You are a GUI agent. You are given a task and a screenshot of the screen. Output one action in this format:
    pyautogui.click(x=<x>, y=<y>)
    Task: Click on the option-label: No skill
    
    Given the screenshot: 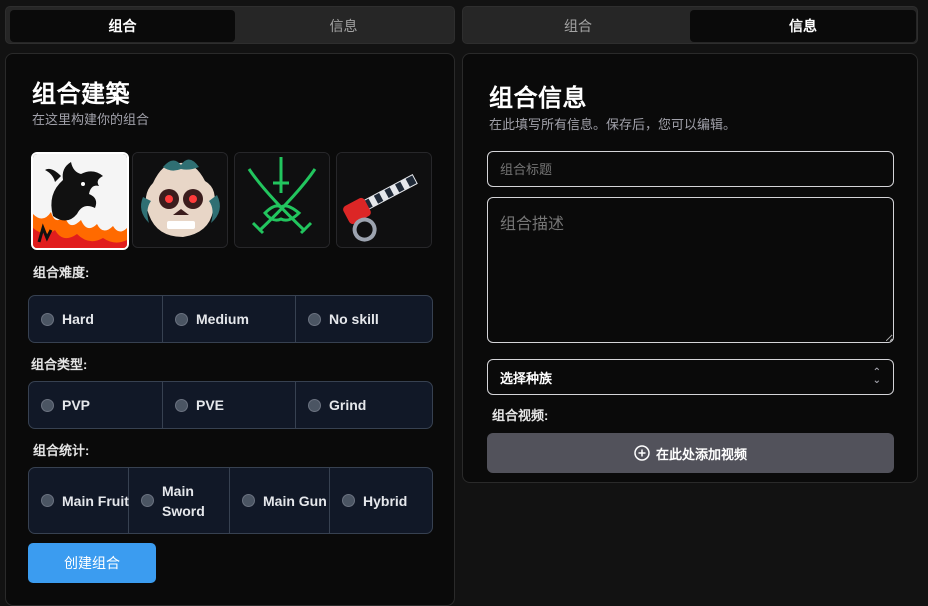 What is the action you would take?
    pyautogui.click(x=354, y=319)
    